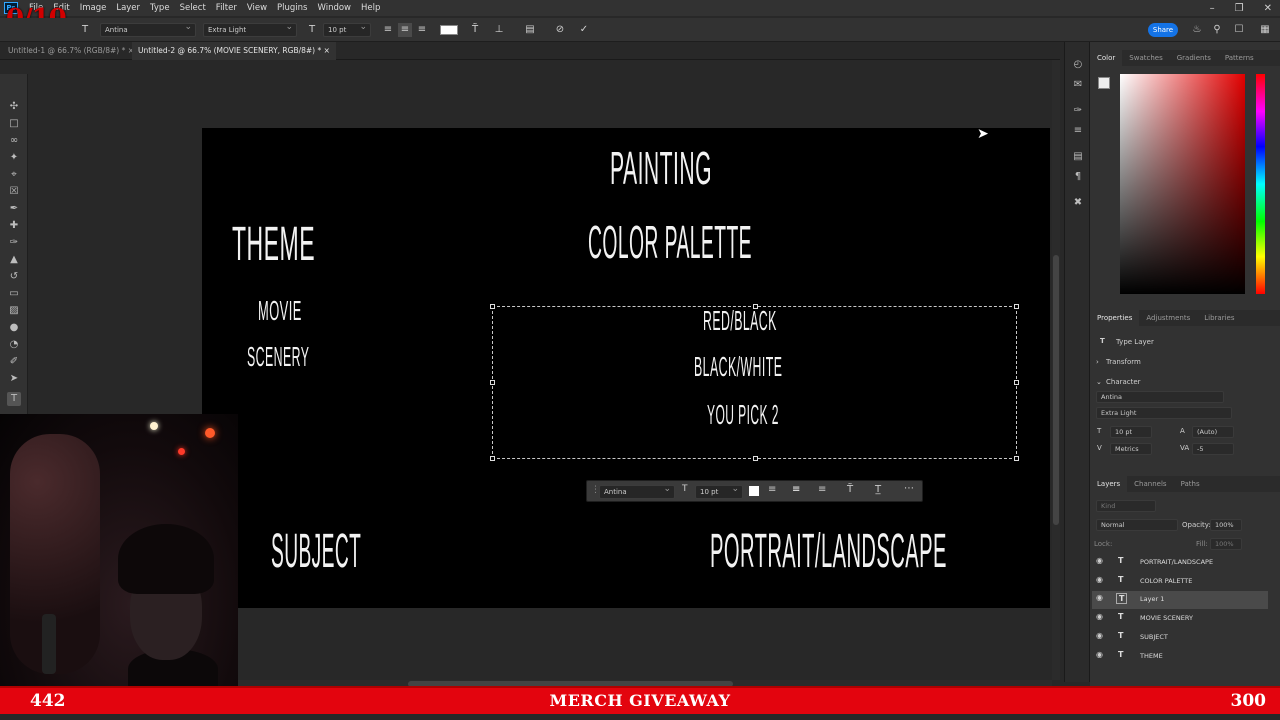 The image size is (1280, 720). Describe the element at coordinates (148, 29) in the screenshot. I see `font-family-select: Antina` at that location.